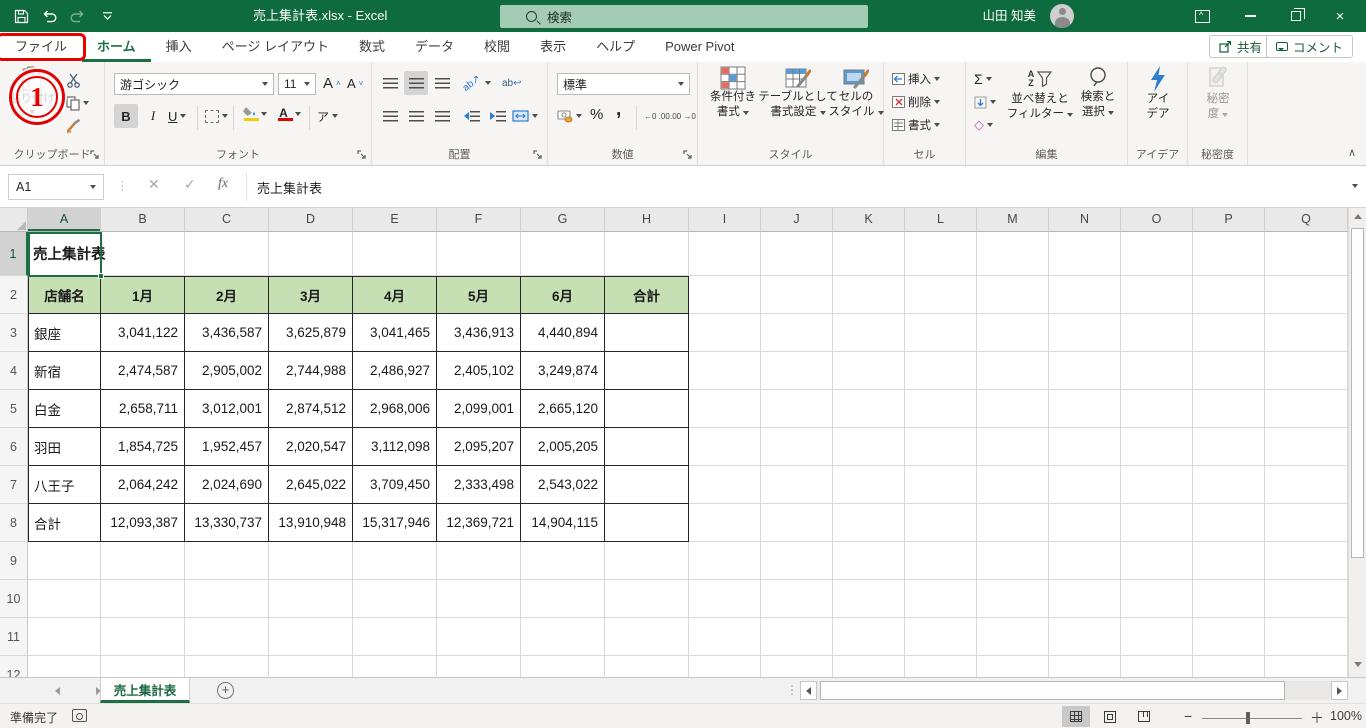  I want to click on font-size-combobox: 11, so click(297, 84).